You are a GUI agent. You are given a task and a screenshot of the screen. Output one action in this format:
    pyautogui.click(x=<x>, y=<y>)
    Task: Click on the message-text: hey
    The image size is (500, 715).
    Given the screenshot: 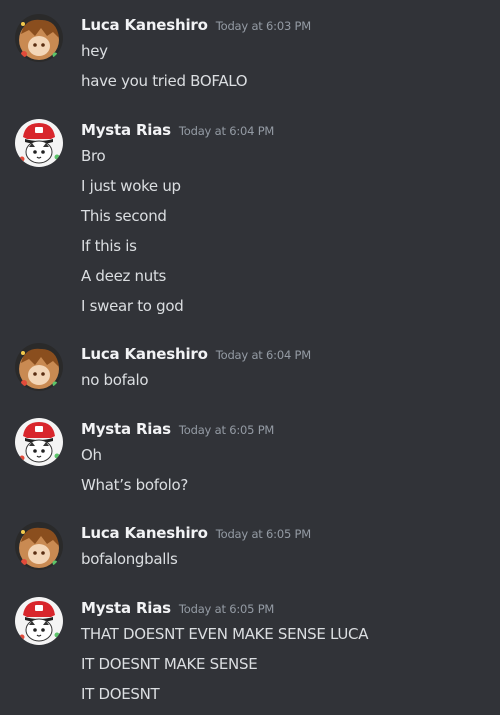 What is the action you would take?
    pyautogui.click(x=94, y=51)
    